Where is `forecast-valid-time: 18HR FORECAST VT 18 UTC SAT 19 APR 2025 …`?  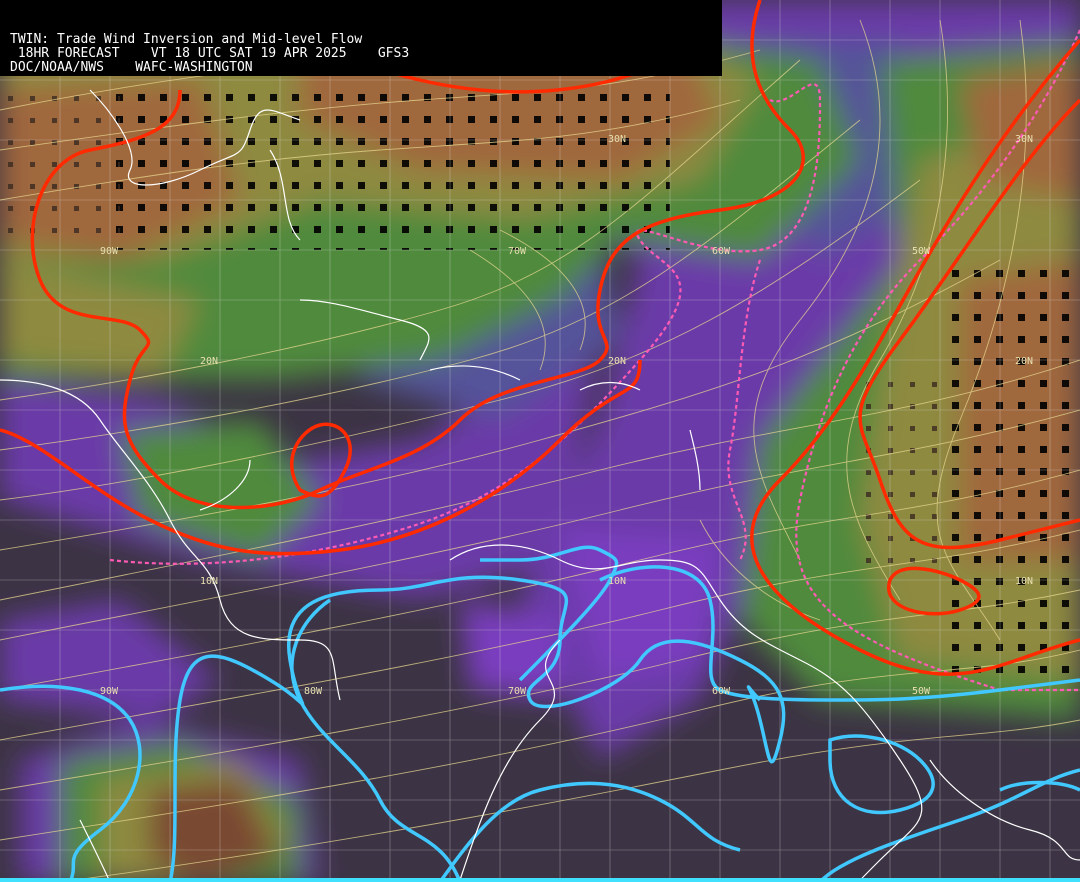
forecast-valid-time: 18HR FORECAST VT 18 UTC SAT 19 APR 2025 … is located at coordinates (210, 53).